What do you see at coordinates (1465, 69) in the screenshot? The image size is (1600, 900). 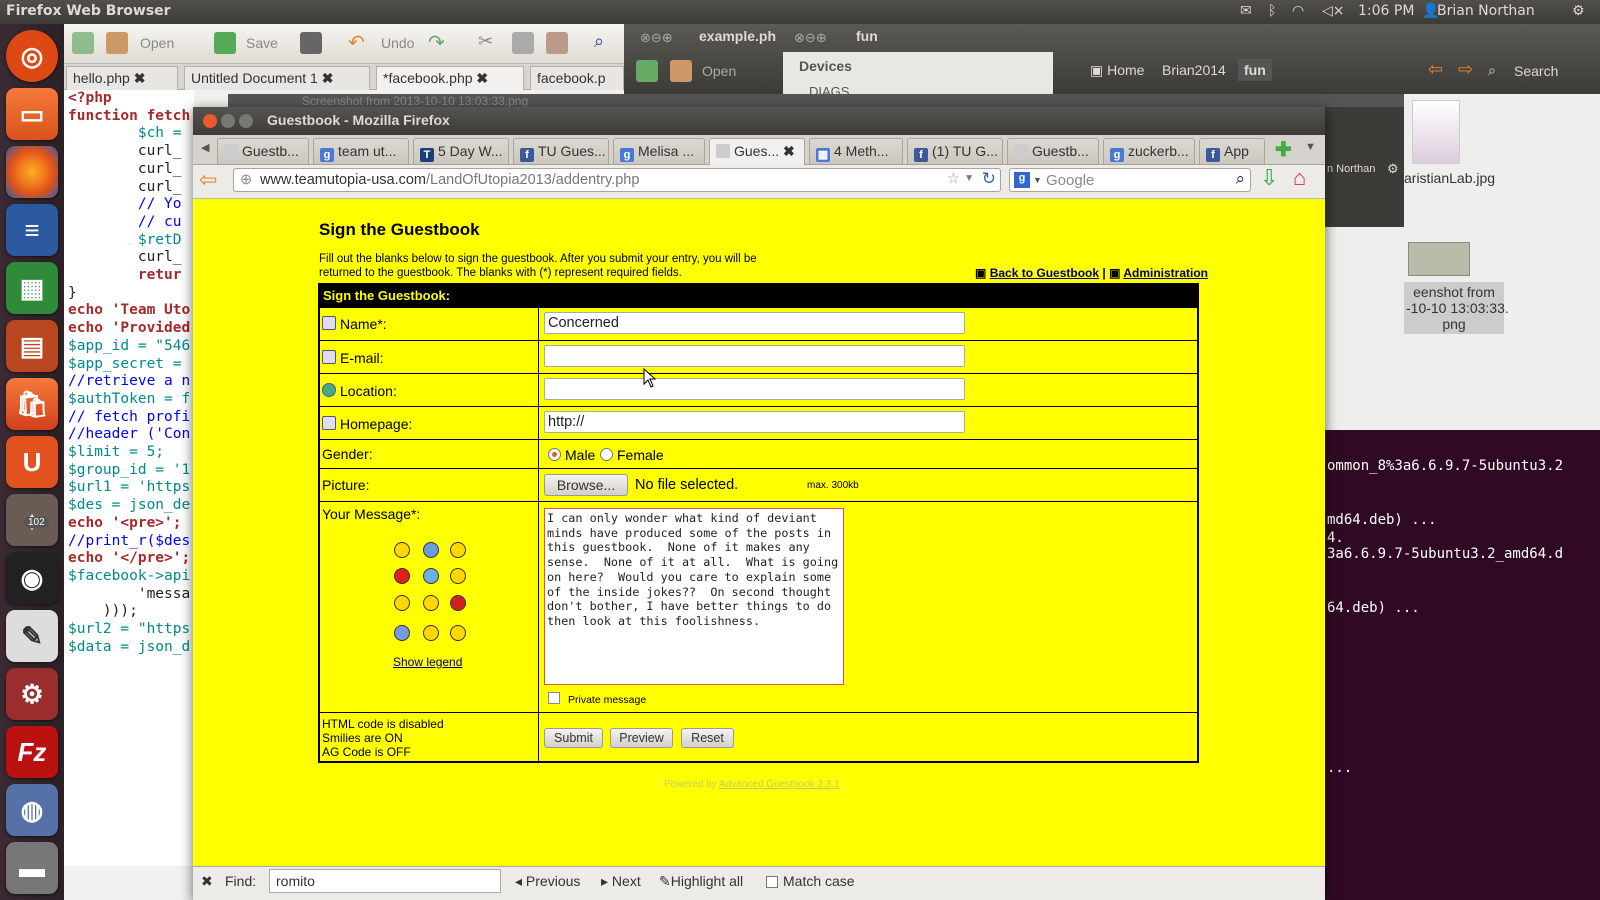 I see `forward-arrow-icon: ⇨` at bounding box center [1465, 69].